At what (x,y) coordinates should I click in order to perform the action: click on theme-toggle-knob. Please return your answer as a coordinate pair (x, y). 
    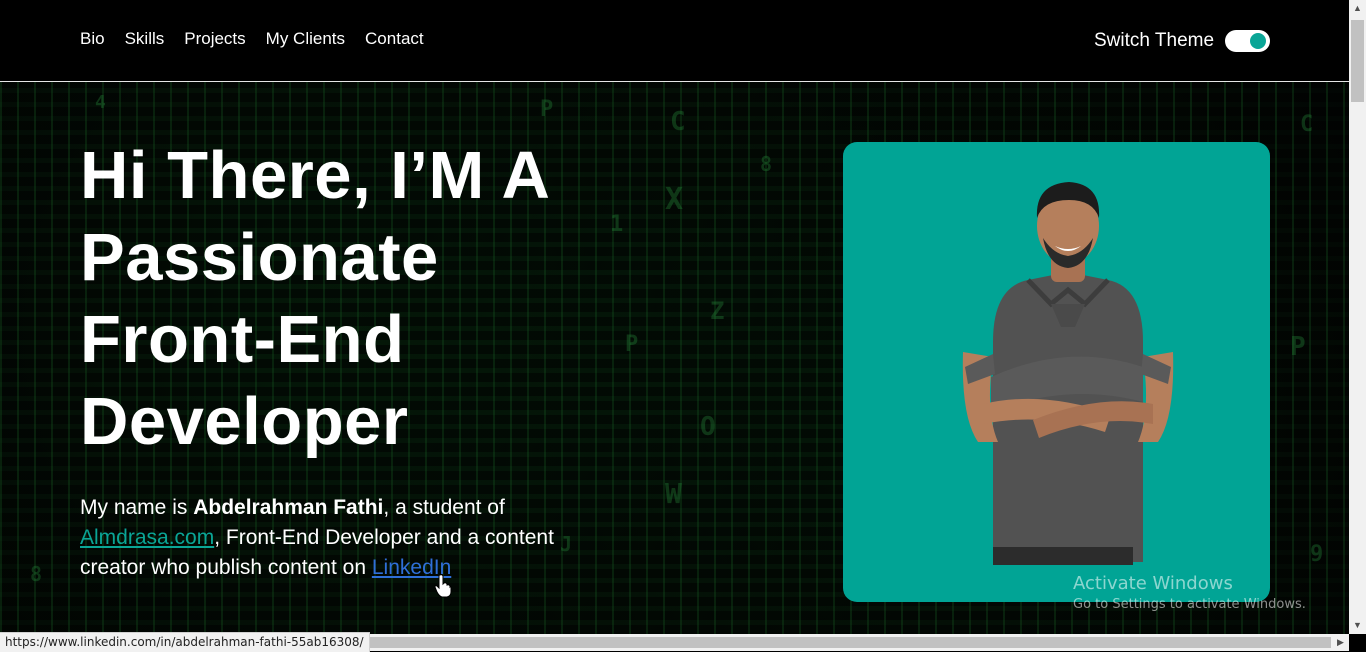
    Looking at the image, I should click on (1258, 41).